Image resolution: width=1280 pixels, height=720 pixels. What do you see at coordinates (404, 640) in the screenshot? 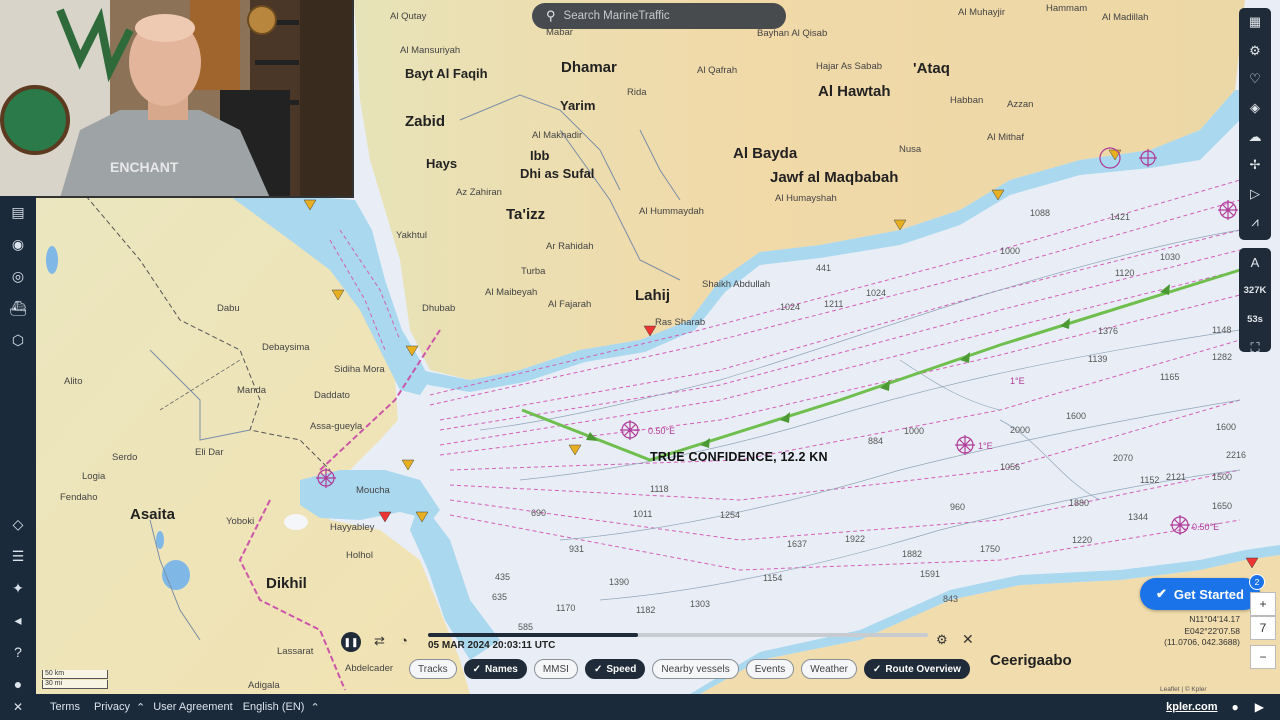
I see `speedometer-icon: ◔` at bounding box center [404, 640].